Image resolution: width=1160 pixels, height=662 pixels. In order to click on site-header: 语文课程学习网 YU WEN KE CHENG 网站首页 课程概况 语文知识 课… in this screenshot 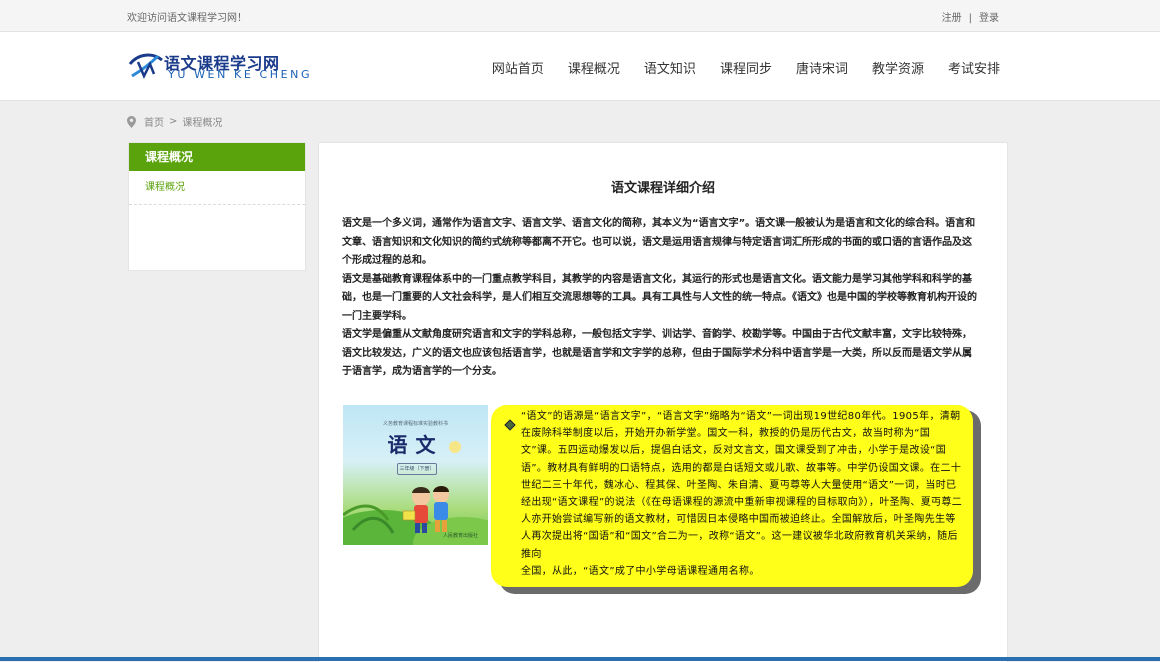, I will do `click(580, 66)`.